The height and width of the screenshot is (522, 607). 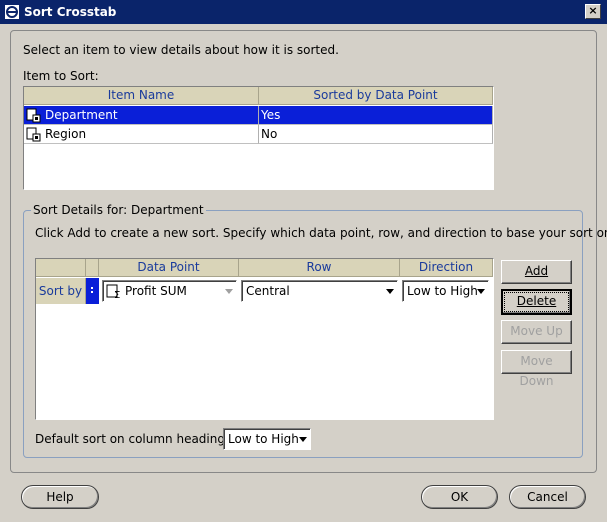 What do you see at coordinates (66, 134) in the screenshot?
I see `item-name: Region` at bounding box center [66, 134].